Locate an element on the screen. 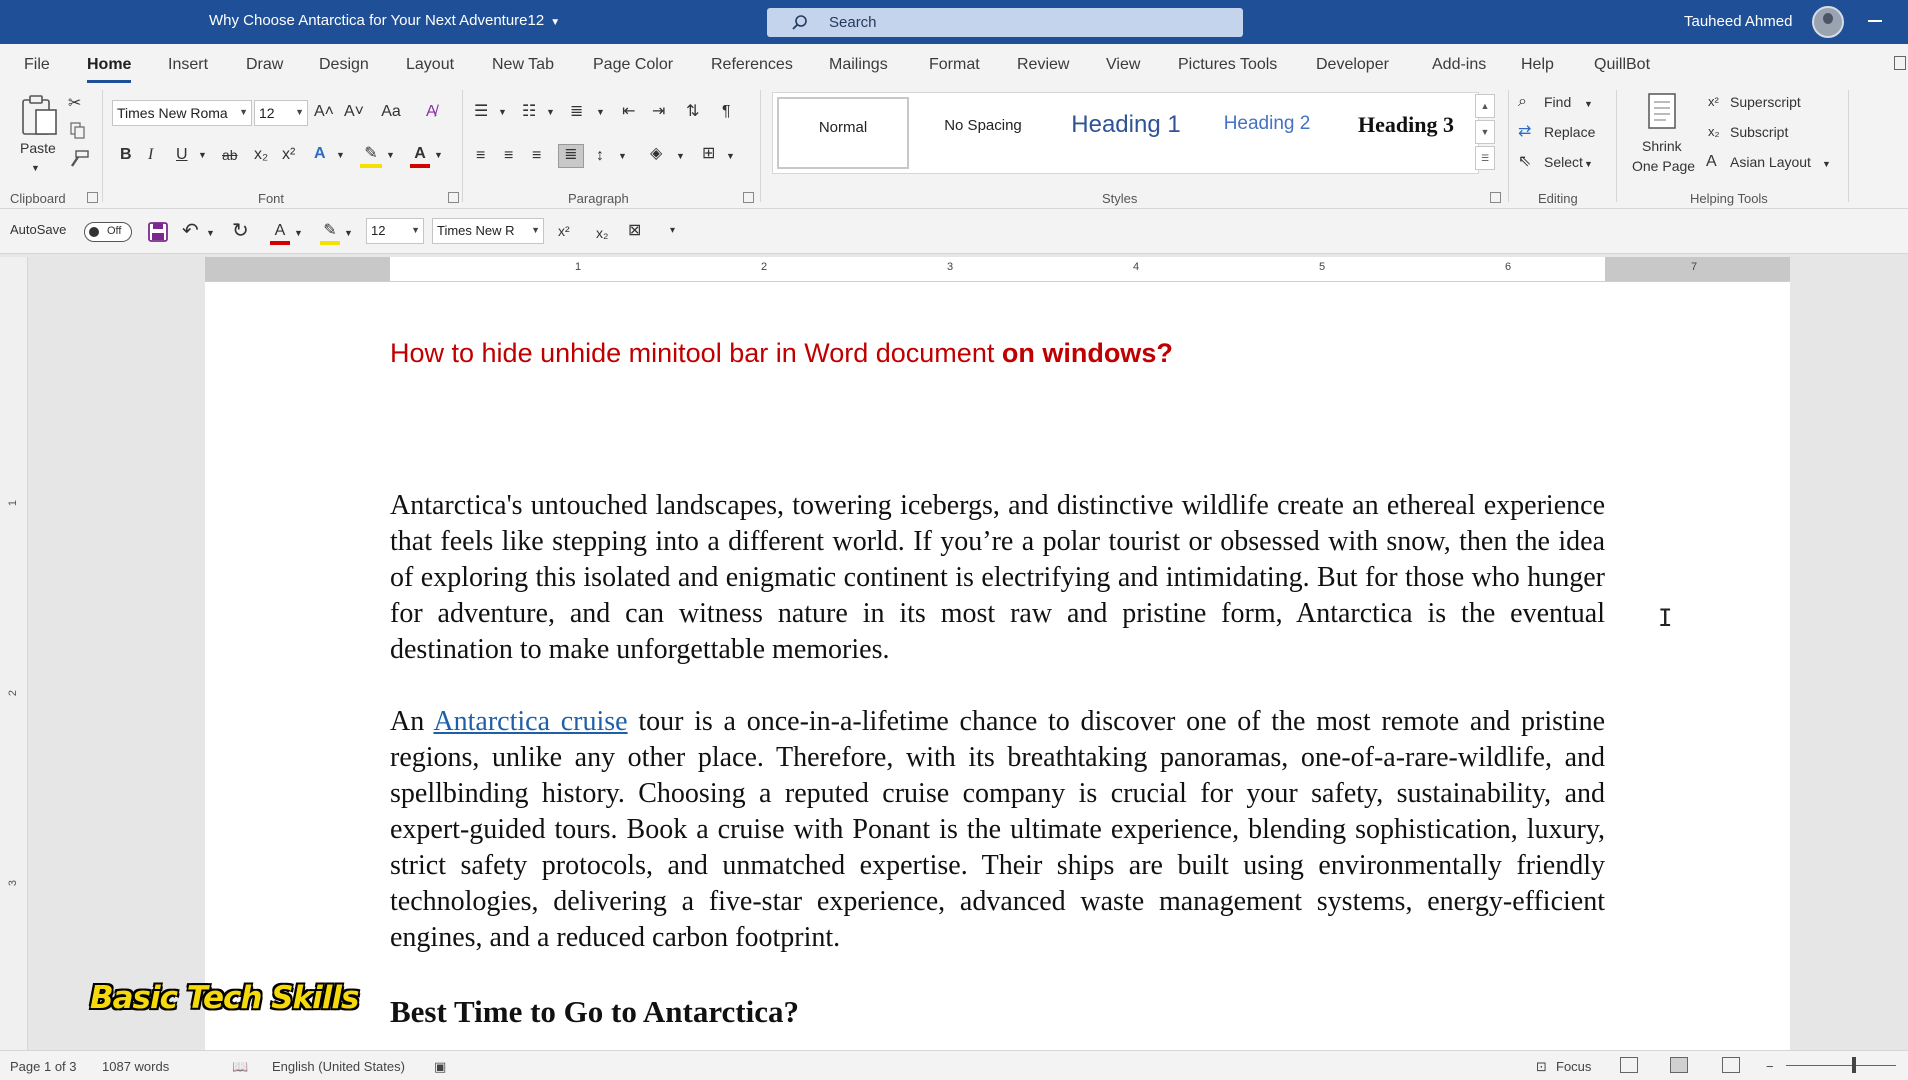 This screenshot has height=1080, width=1908. tab-quillbot: QuillBot is located at coordinates (1622, 65).